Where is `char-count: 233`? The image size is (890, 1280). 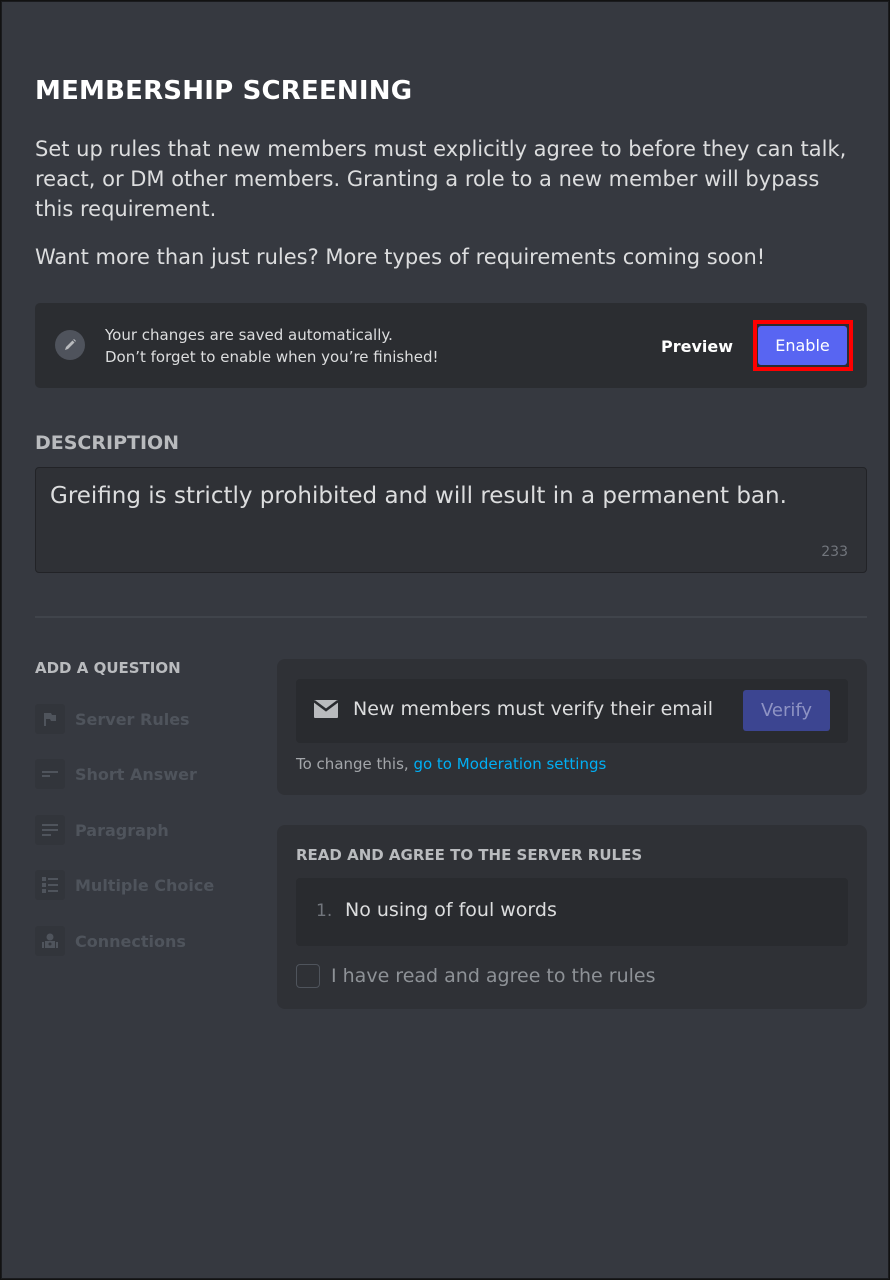 char-count: 233 is located at coordinates (834, 552).